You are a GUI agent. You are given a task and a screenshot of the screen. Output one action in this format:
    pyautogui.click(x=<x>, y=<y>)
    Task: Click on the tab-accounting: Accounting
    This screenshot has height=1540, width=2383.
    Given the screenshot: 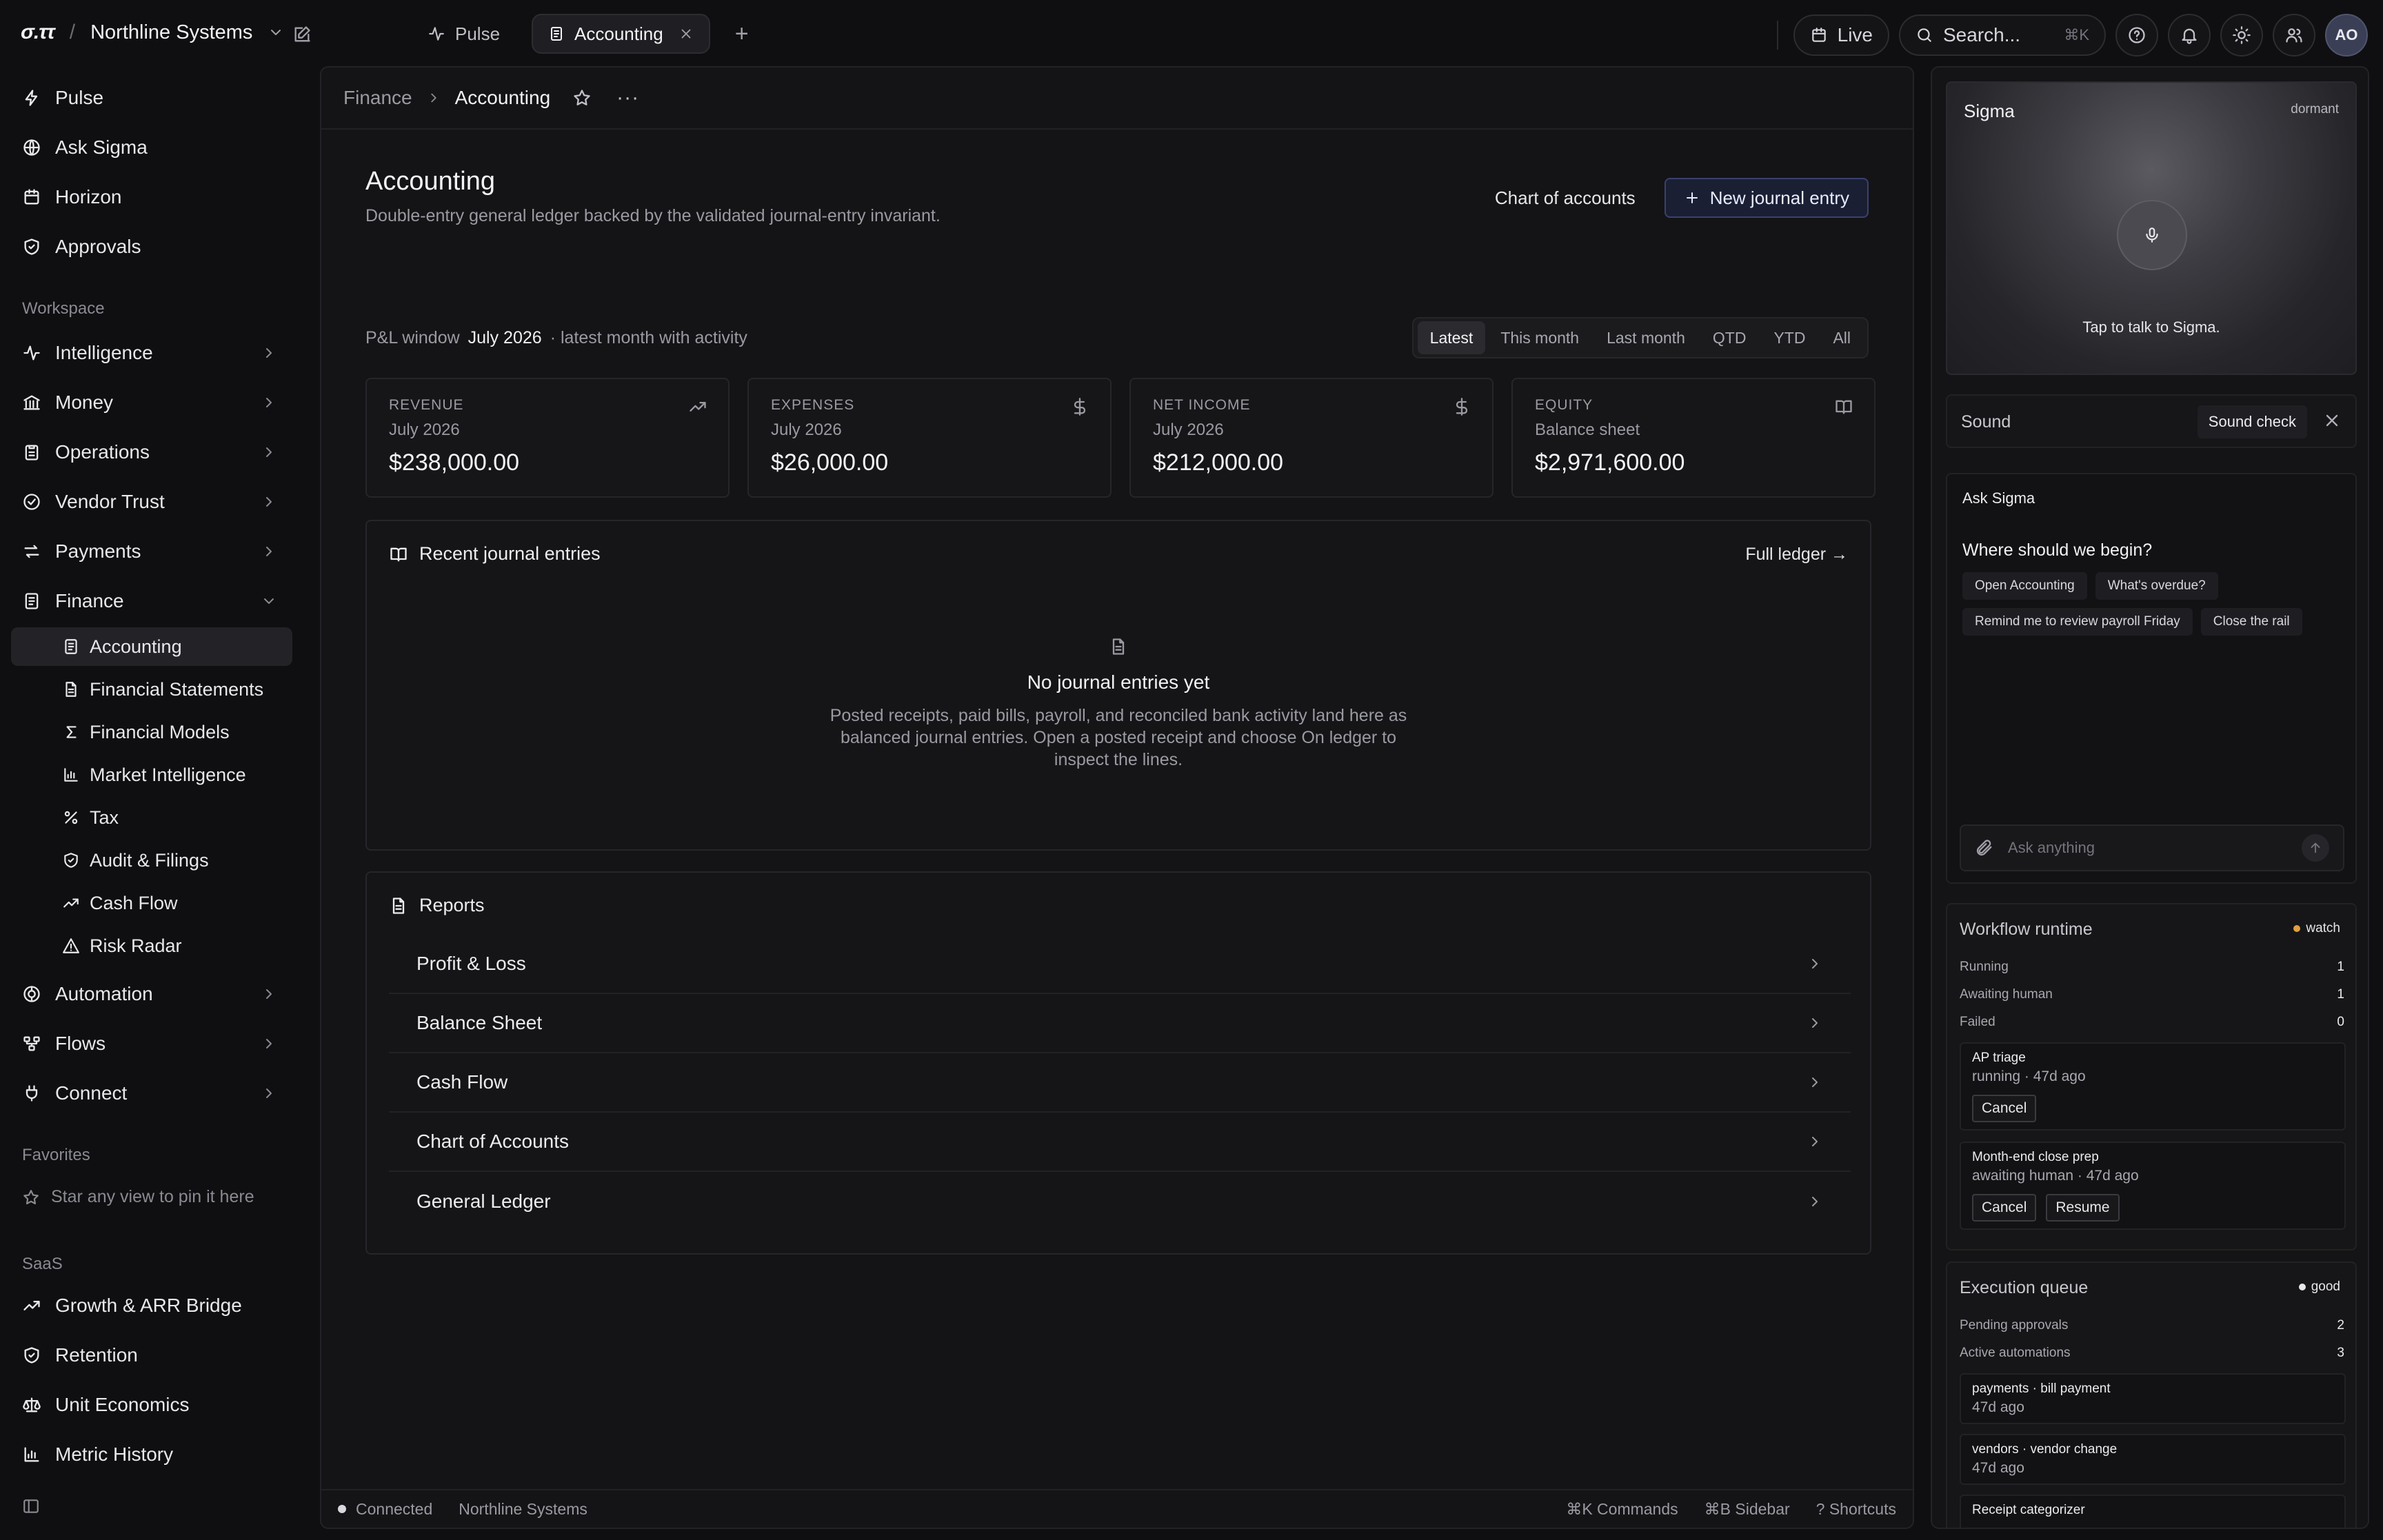 What is the action you would take?
    pyautogui.click(x=621, y=34)
    